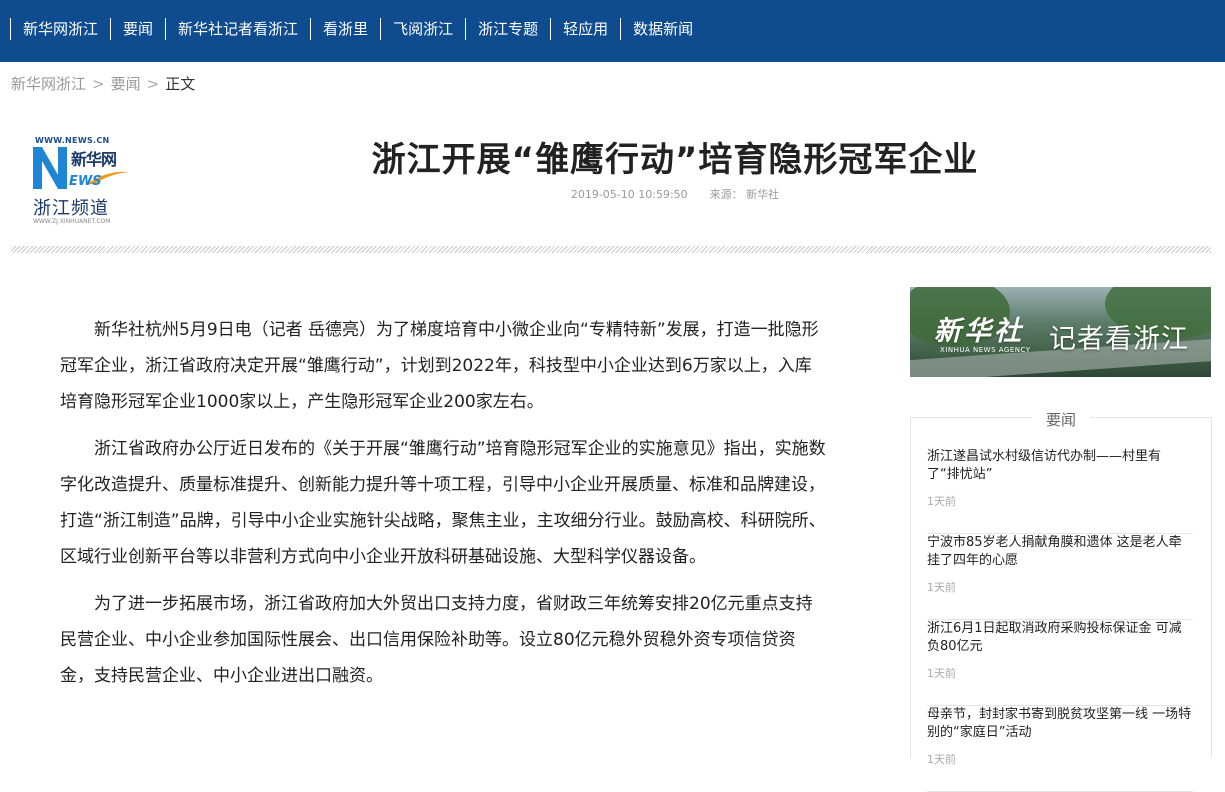 This screenshot has width=1225, height=792. What do you see at coordinates (1060, 552) in the screenshot?
I see `news-link: 宁波市85岁老人捐献角膜和遗体 这是老人牵挂了四年的心愿` at bounding box center [1060, 552].